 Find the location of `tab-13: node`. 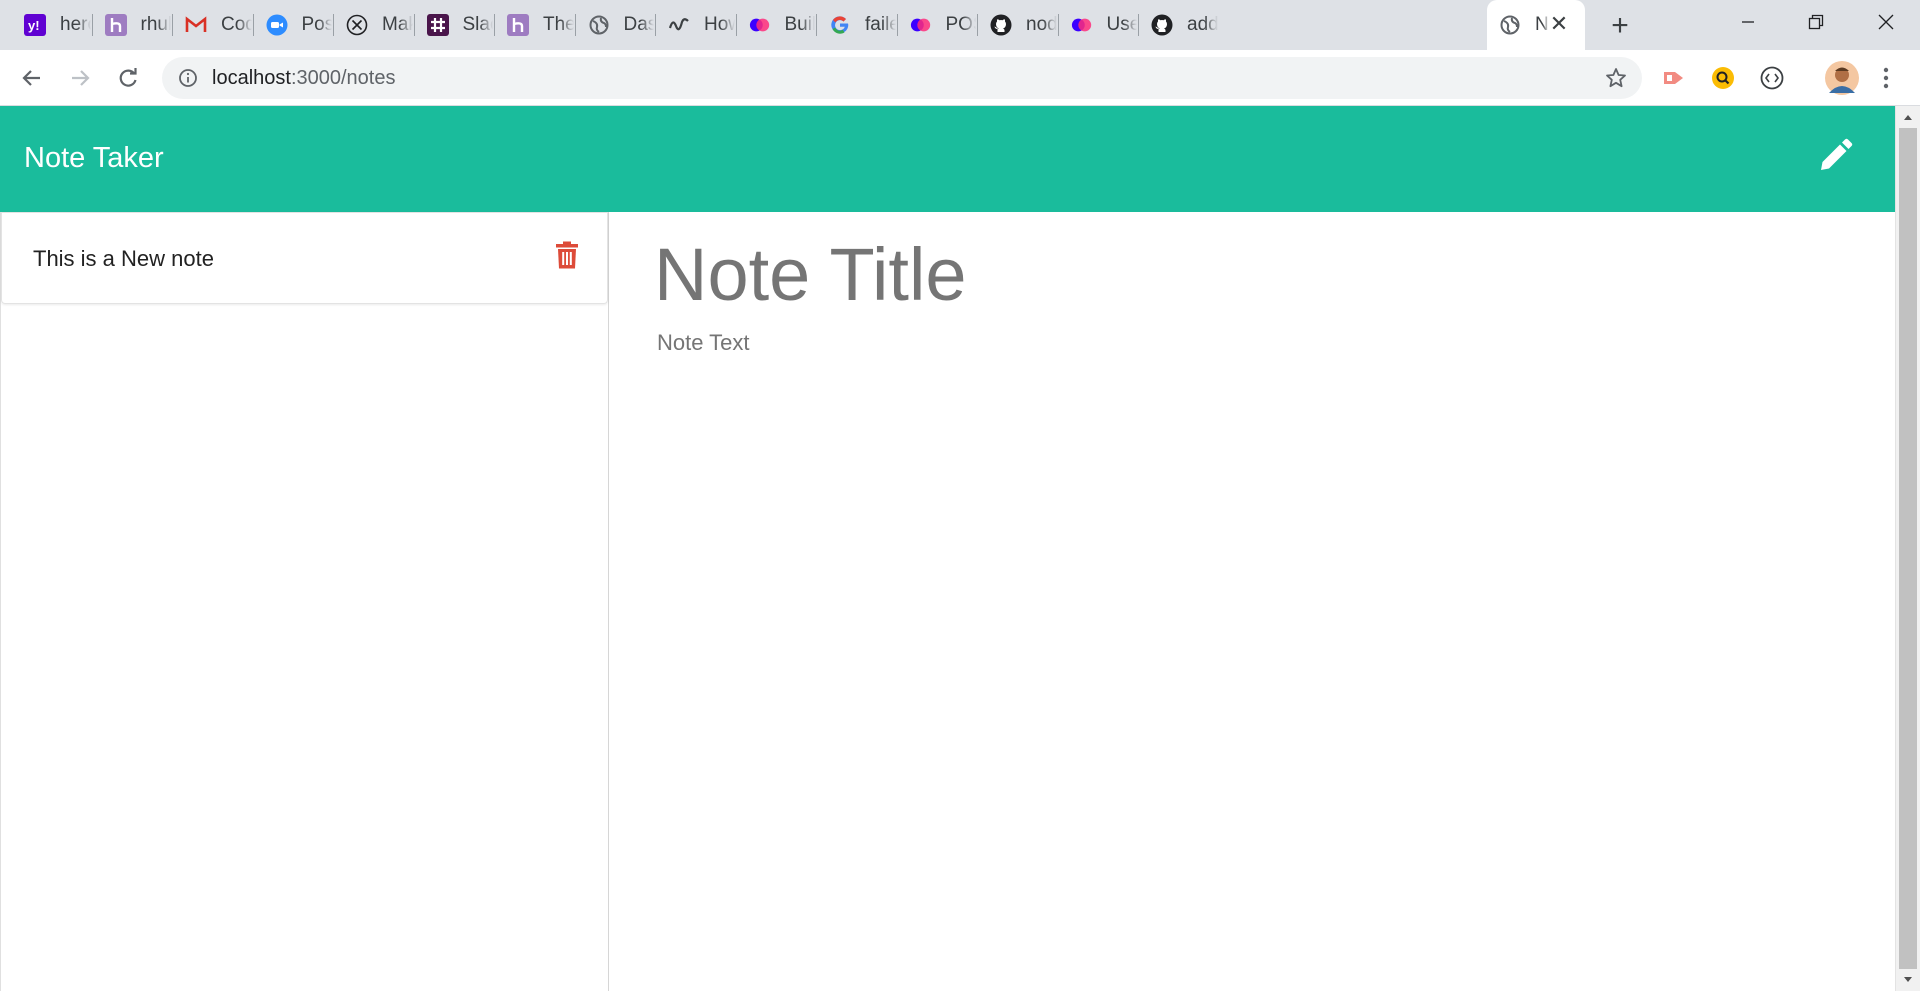

tab-13: node is located at coordinates (1017, 25).